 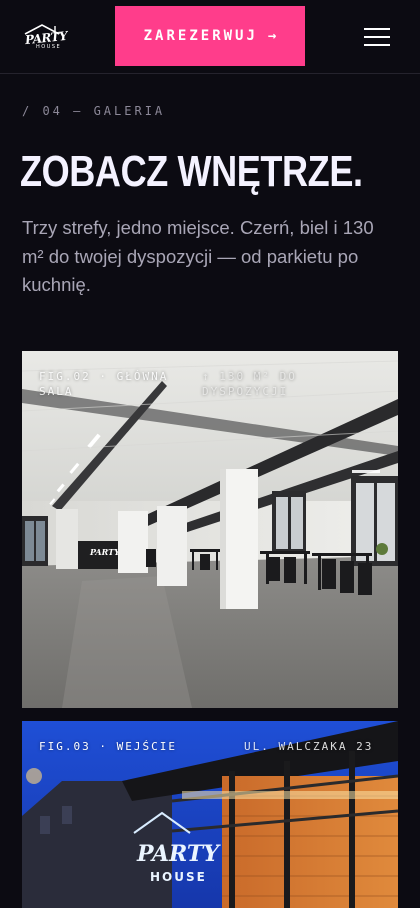 What do you see at coordinates (45, 38) in the screenshot?
I see `brand-logo: PARTY HOUSE` at bounding box center [45, 38].